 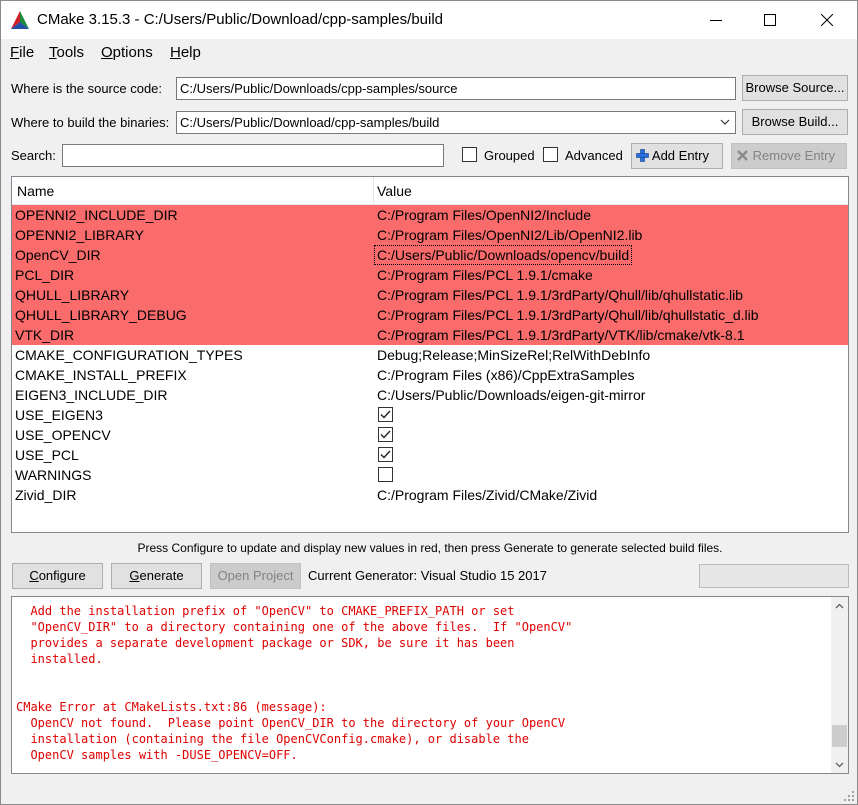 I want to click on resize-grip-icon, so click(x=849, y=796).